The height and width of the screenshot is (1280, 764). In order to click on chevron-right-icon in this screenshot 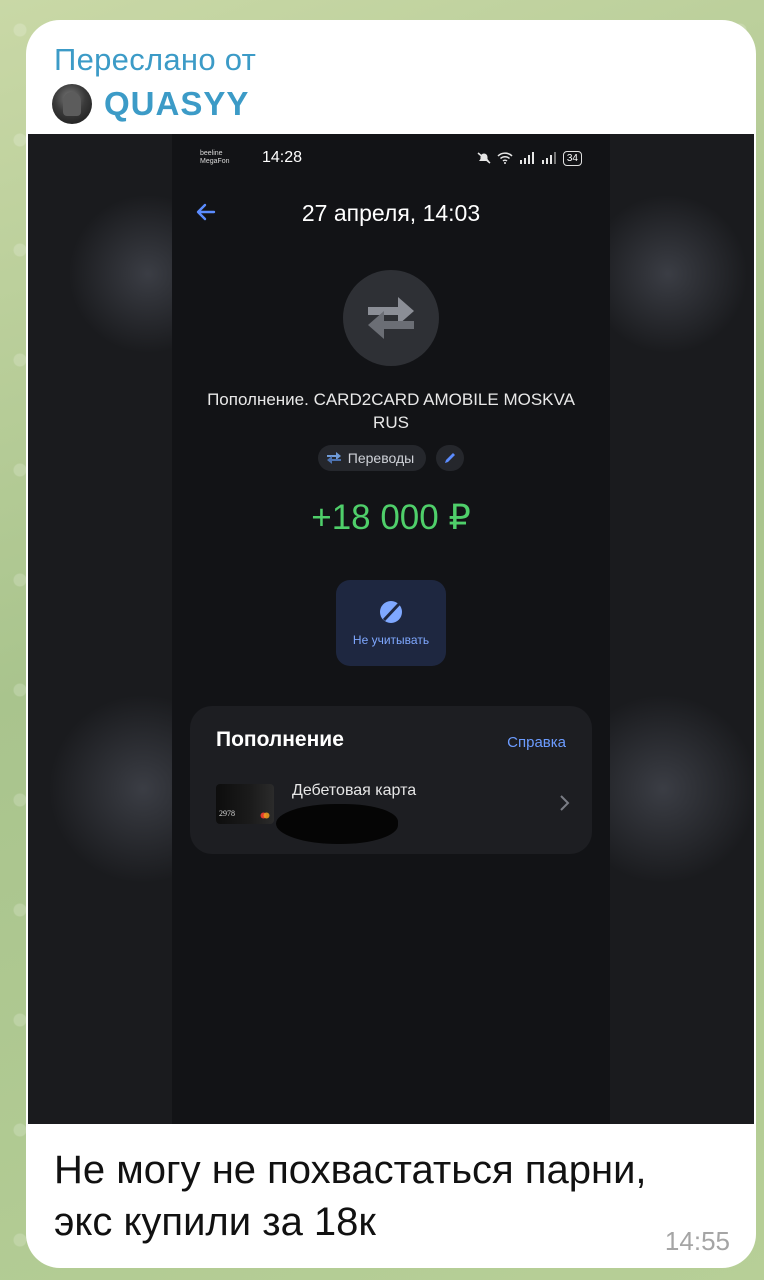, I will do `click(565, 803)`.